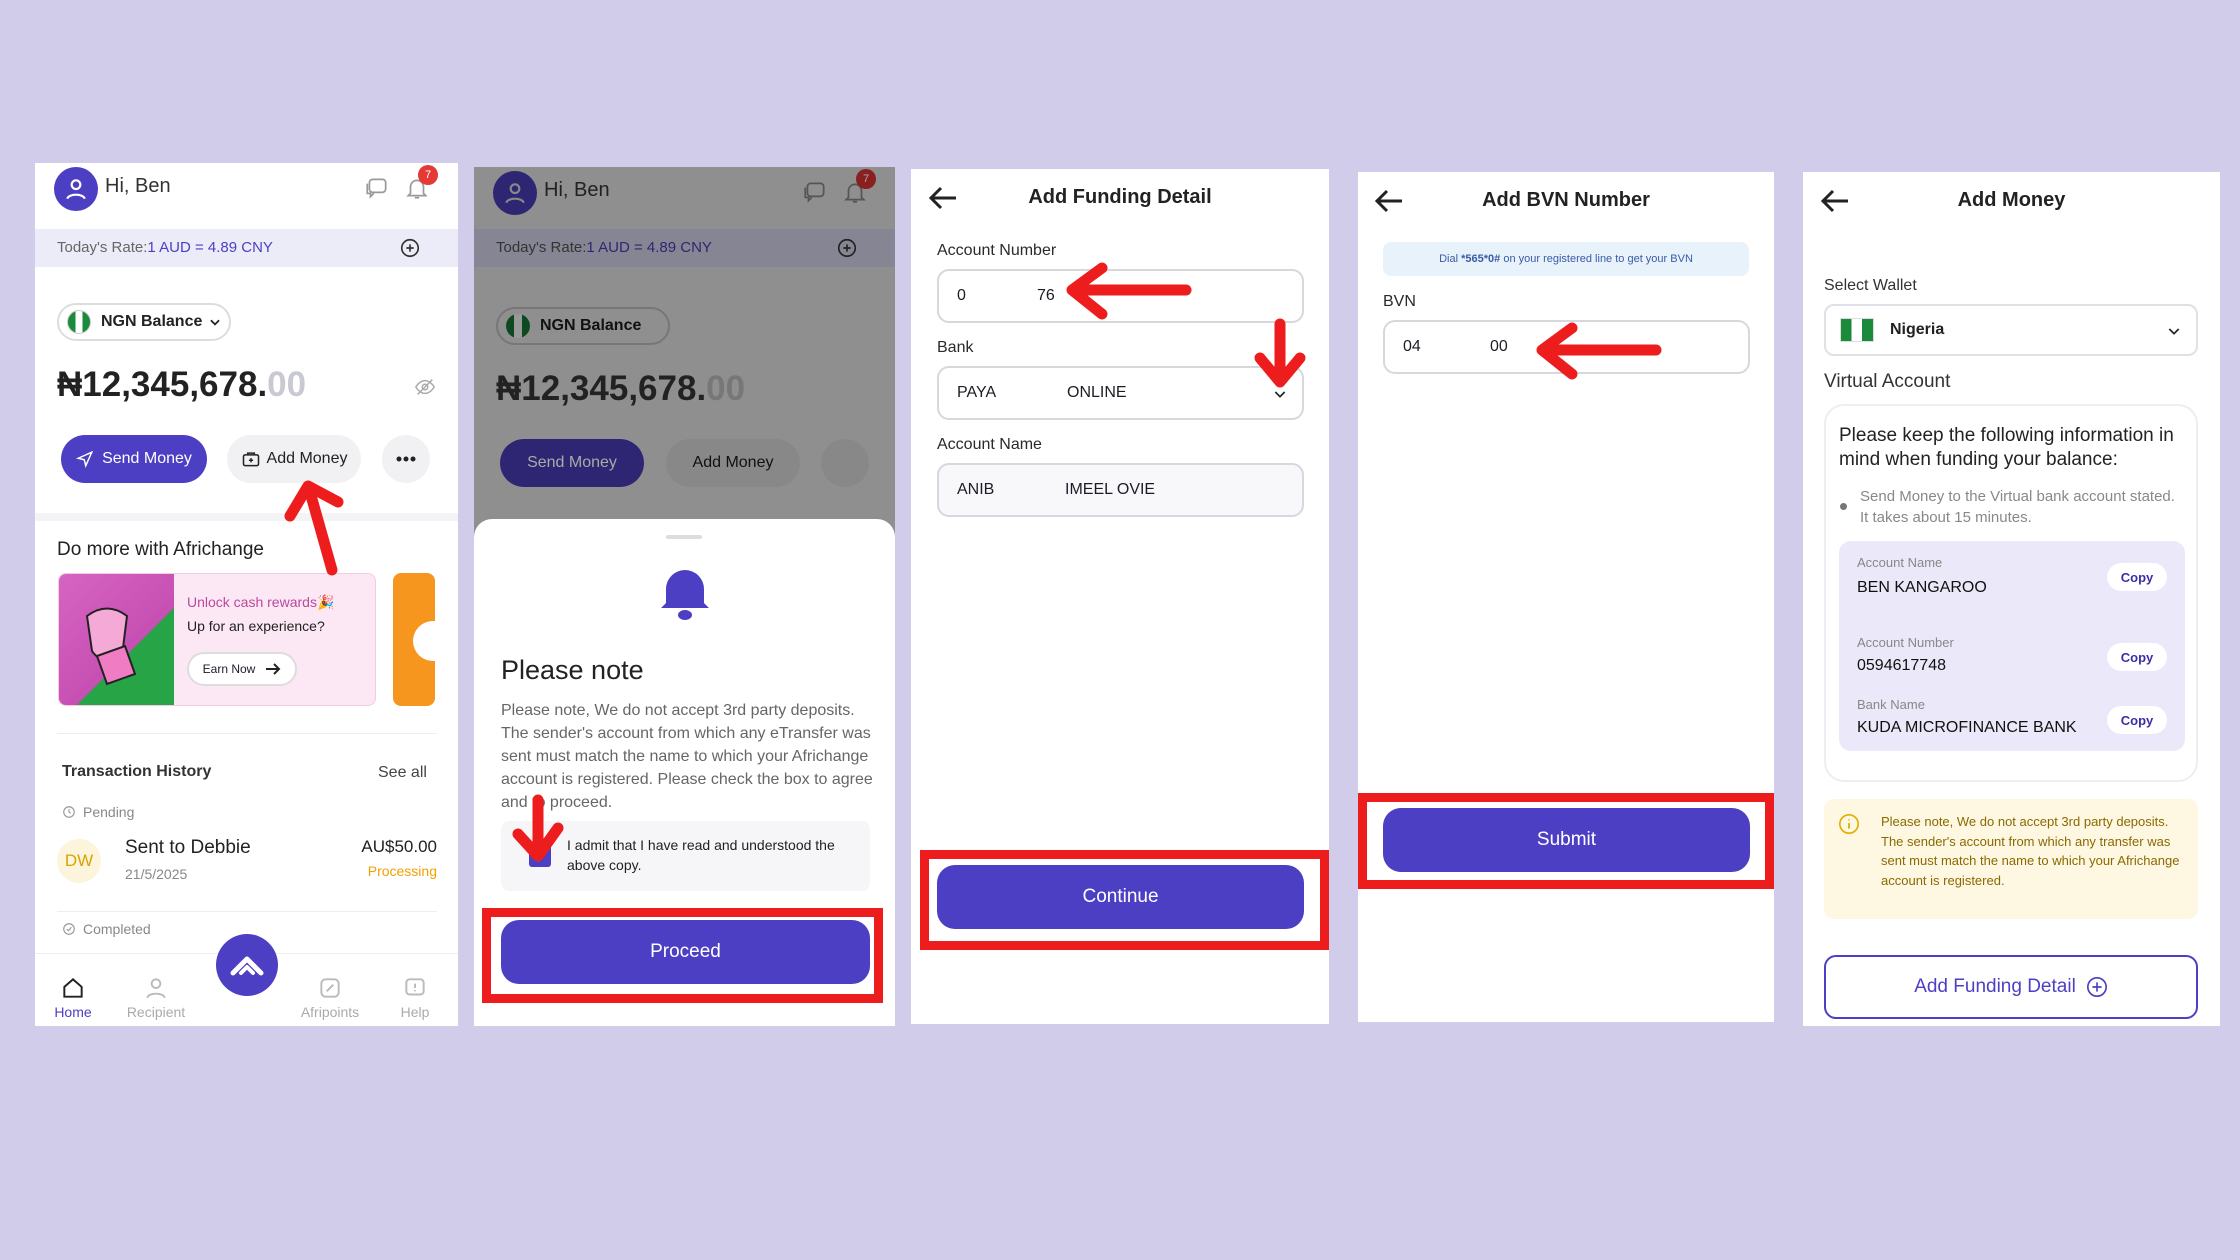  I want to click on tx-amount: AU$50.00, so click(399, 846).